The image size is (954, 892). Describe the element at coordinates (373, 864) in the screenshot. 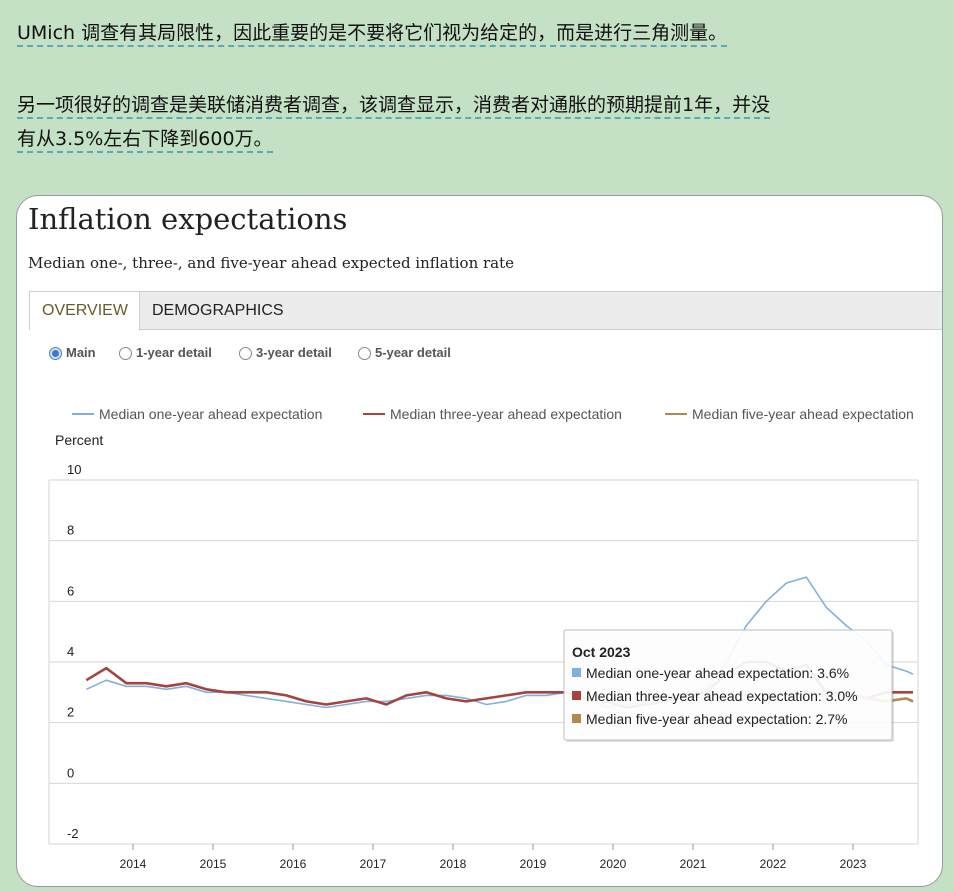

I see `x-tick-label: 2017` at that location.